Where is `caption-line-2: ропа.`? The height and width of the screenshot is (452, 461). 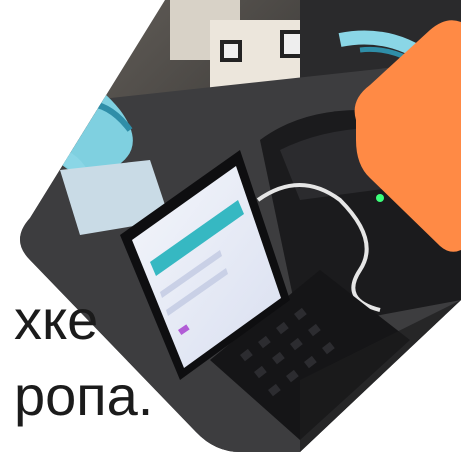
caption-line-2: ропа. is located at coordinates (84, 395).